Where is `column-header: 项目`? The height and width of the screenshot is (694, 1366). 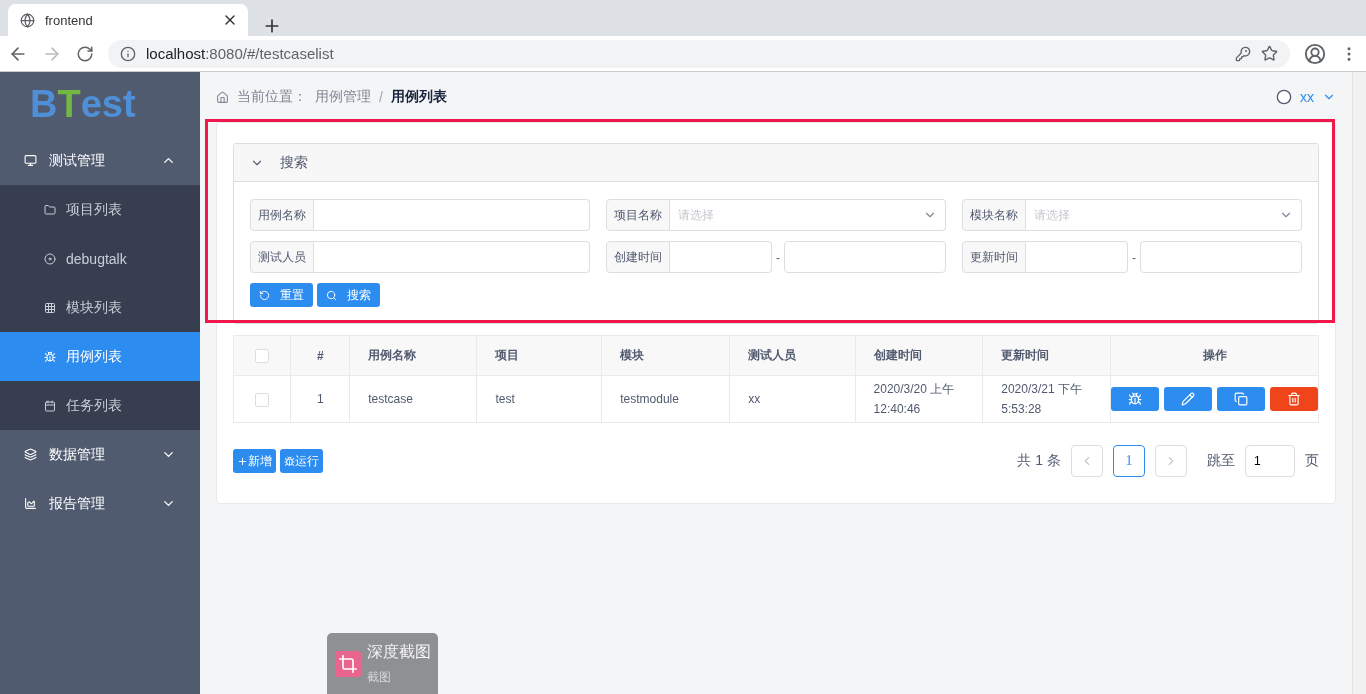 column-header: 项目 is located at coordinates (539, 355).